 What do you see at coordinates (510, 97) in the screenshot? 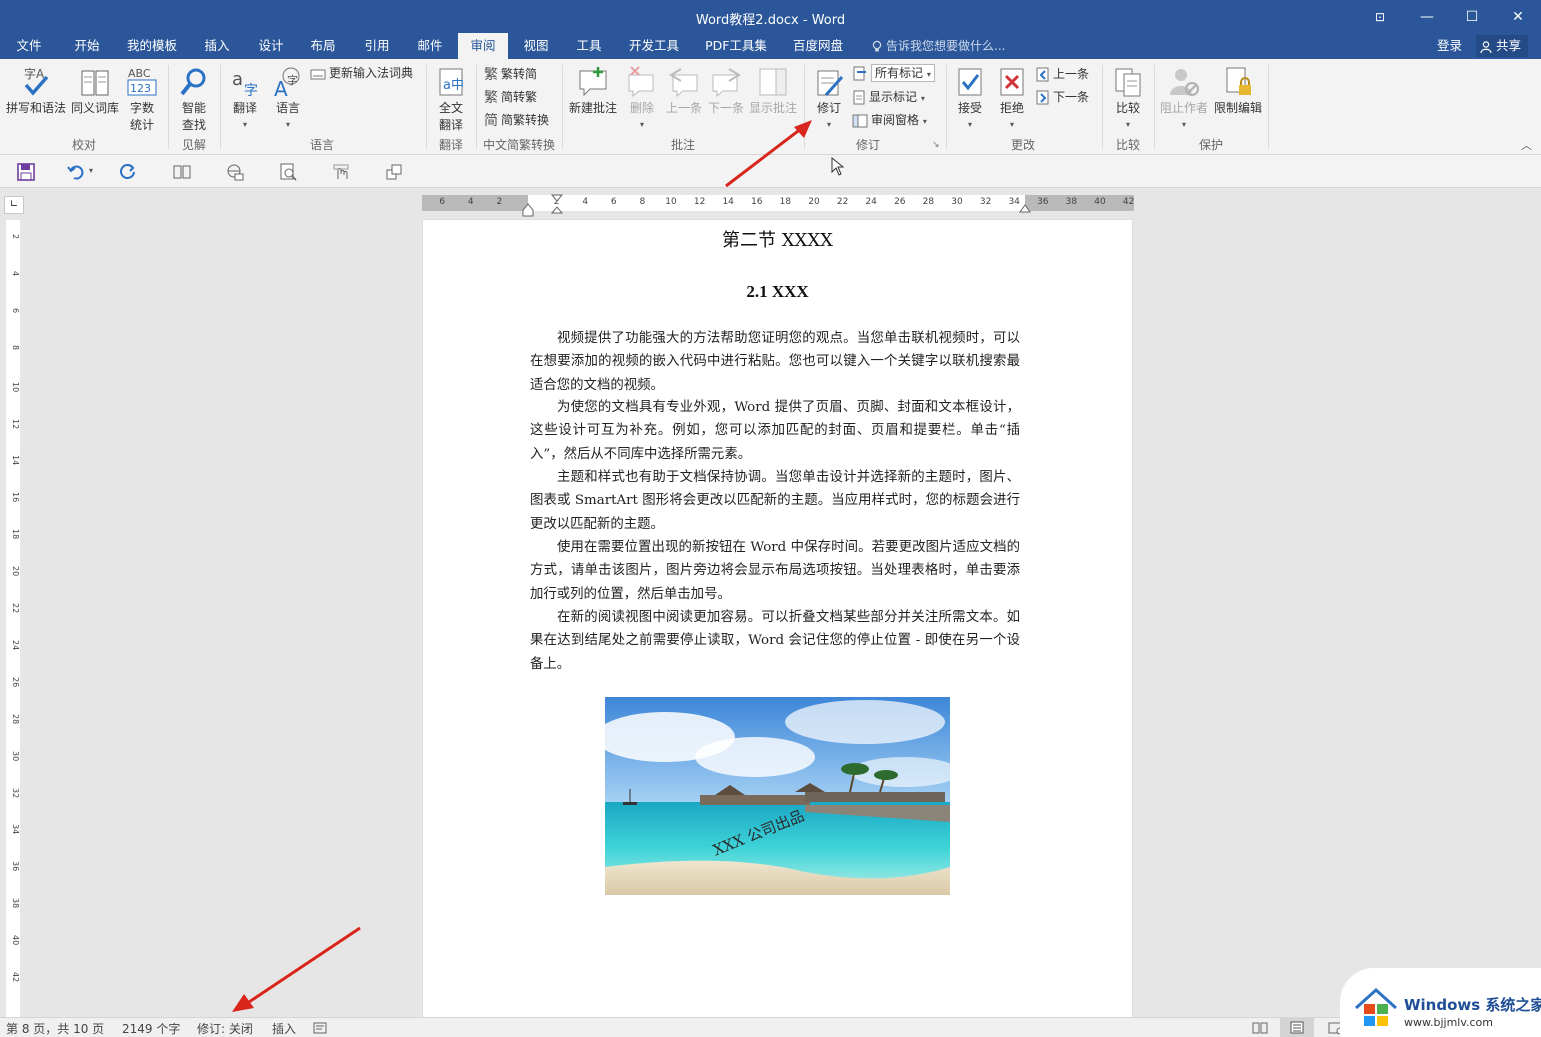
I see `simplified-to-traditional-button: 繁简转繁` at bounding box center [510, 97].